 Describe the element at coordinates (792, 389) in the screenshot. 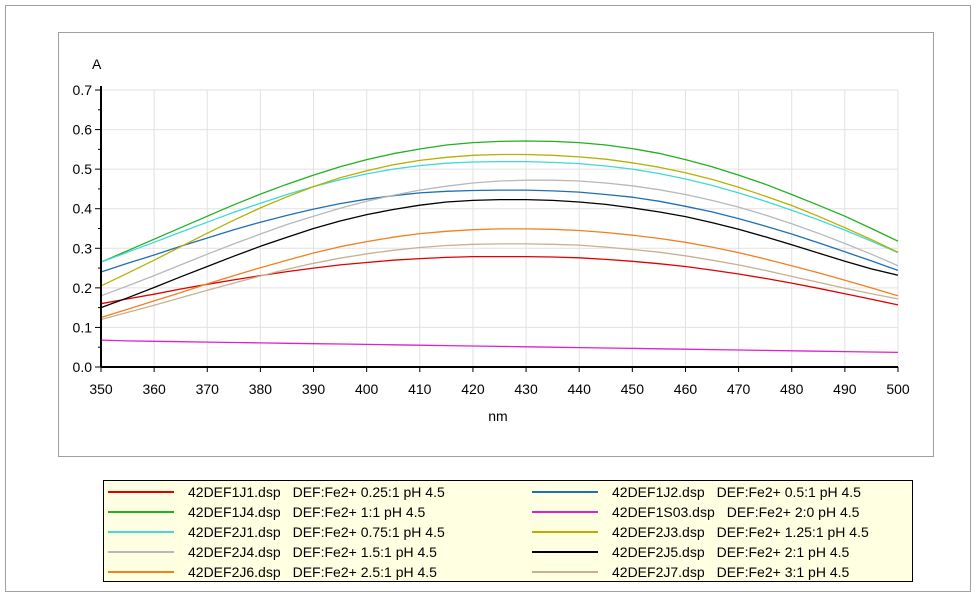

I see `x-tick-label: 480` at that location.